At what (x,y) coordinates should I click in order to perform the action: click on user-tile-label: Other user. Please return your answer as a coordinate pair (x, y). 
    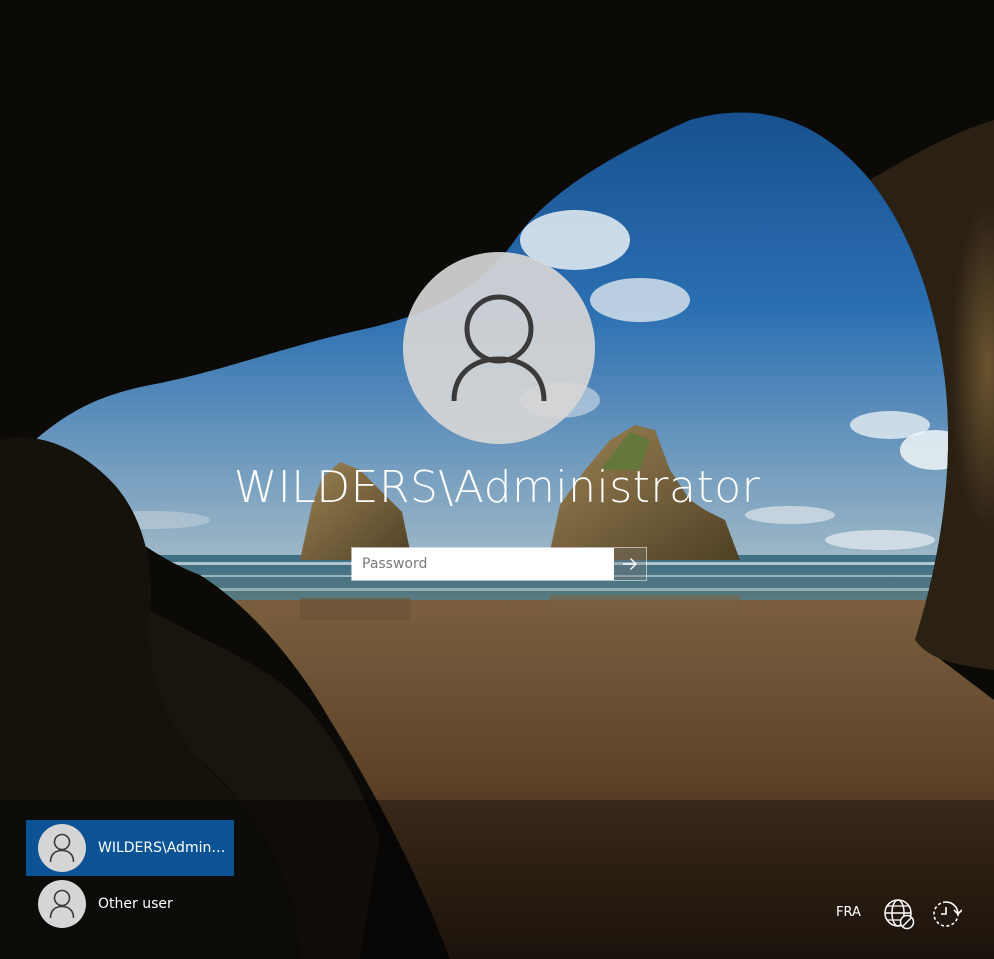
    Looking at the image, I should click on (135, 904).